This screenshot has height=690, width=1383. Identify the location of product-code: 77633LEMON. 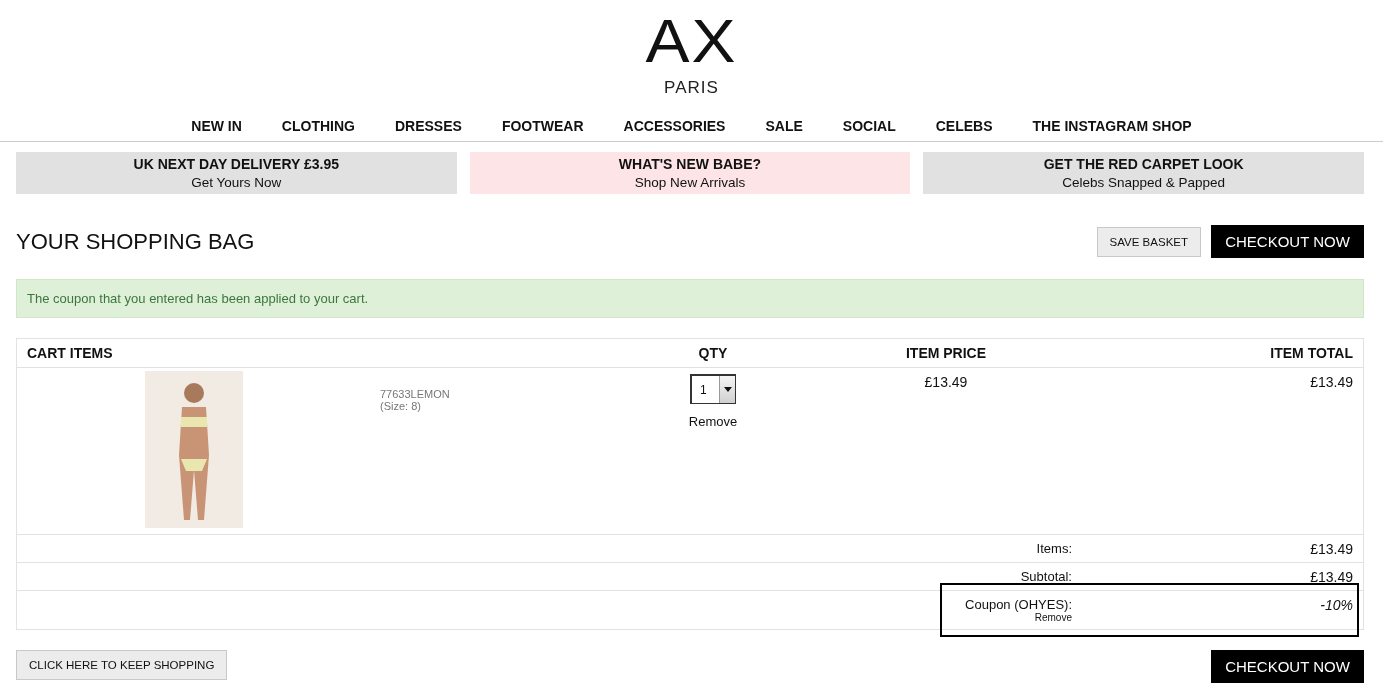
(415, 394).